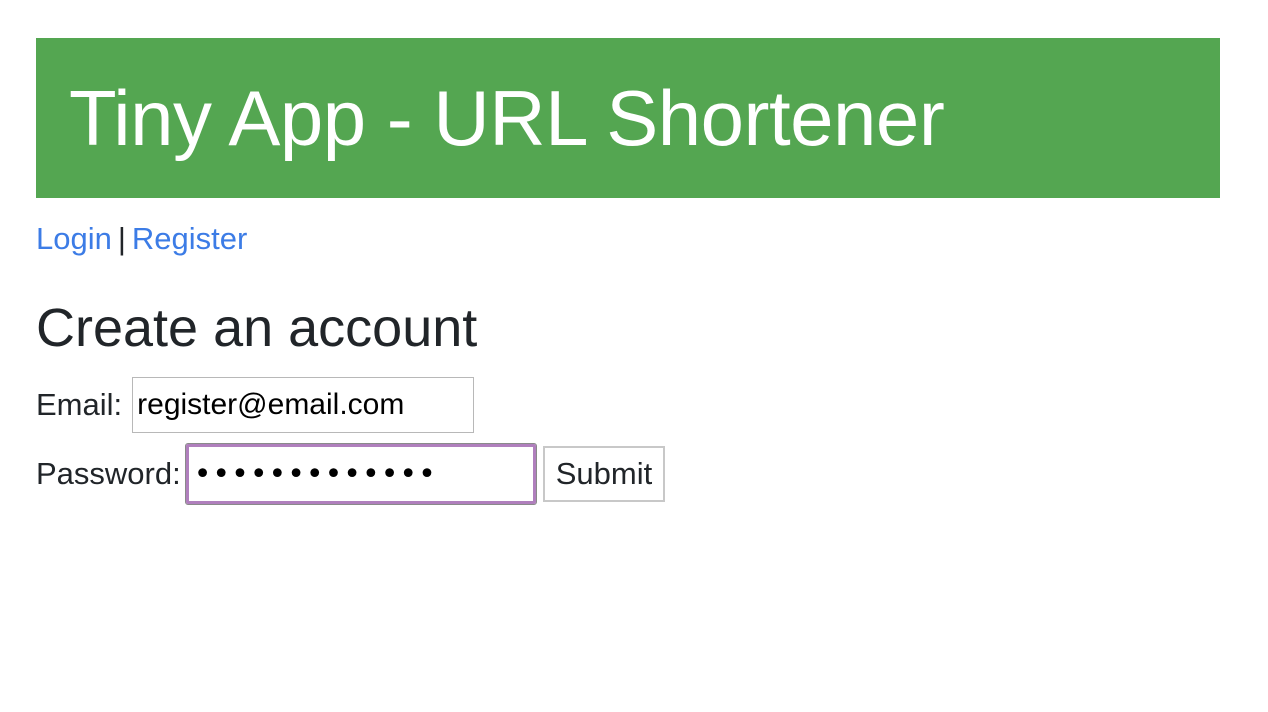 This screenshot has width=1268, height=712. Describe the element at coordinates (360, 474) in the screenshot. I see `password-field` at that location.